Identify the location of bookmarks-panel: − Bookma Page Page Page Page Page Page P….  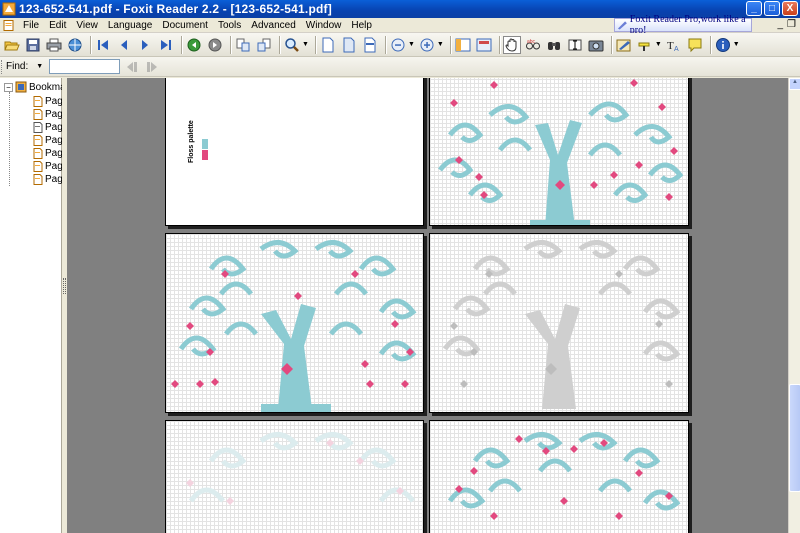
(34, 305).